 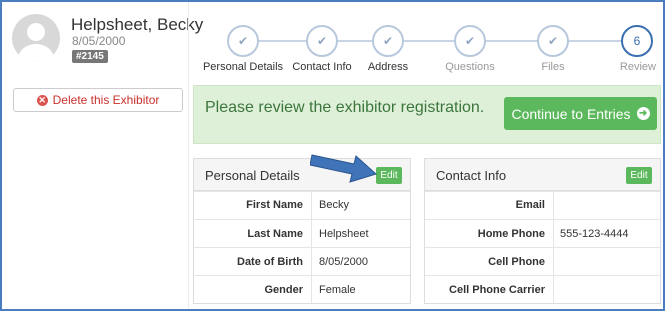 What do you see at coordinates (511, 234) in the screenshot?
I see `row-label: Home Phone` at bounding box center [511, 234].